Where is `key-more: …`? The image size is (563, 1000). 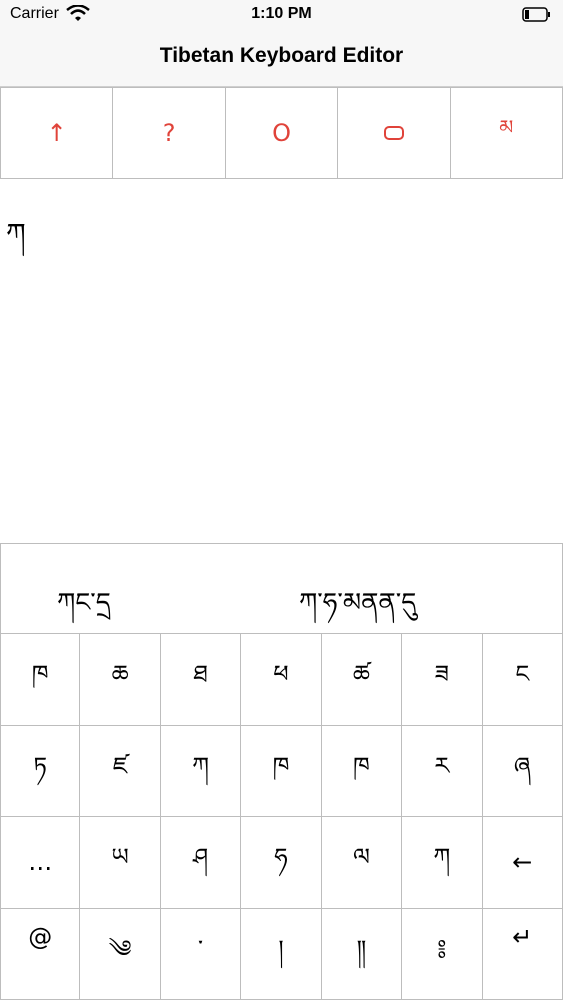 key-more: … is located at coordinates (40, 863).